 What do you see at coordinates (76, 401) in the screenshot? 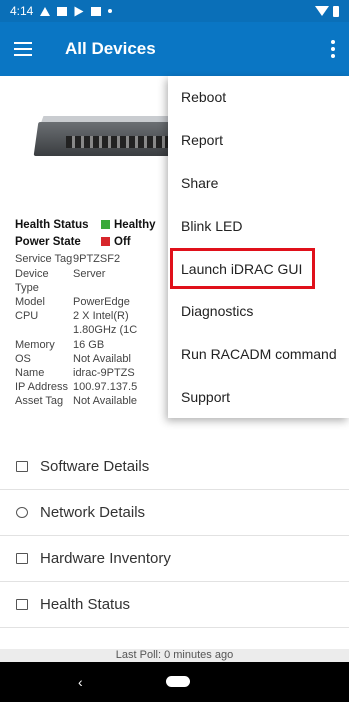
I see `detail-row: Asset Tag Not Available` at bounding box center [76, 401].